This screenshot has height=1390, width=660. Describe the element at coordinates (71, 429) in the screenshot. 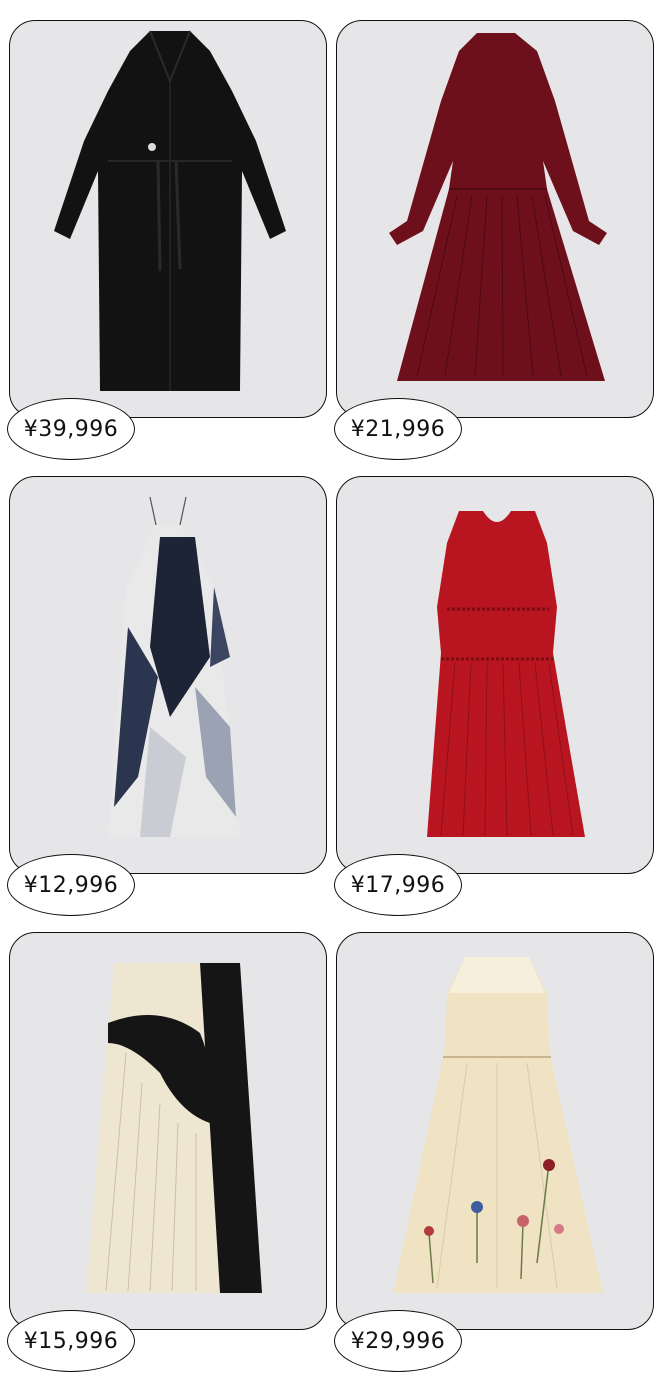

I see `price-badge: ¥39,996` at that location.